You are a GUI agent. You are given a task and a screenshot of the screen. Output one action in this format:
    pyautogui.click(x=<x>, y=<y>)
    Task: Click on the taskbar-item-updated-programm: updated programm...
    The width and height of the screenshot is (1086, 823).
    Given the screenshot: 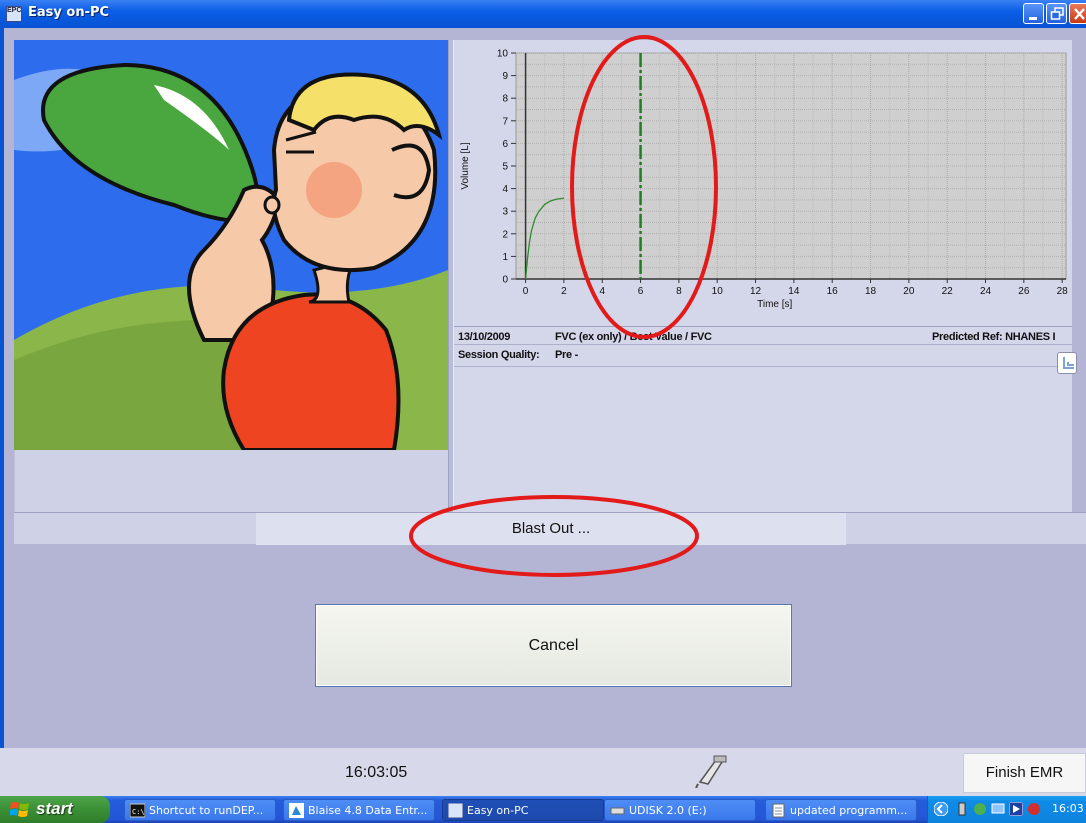 What is the action you would take?
    pyautogui.click(x=841, y=810)
    